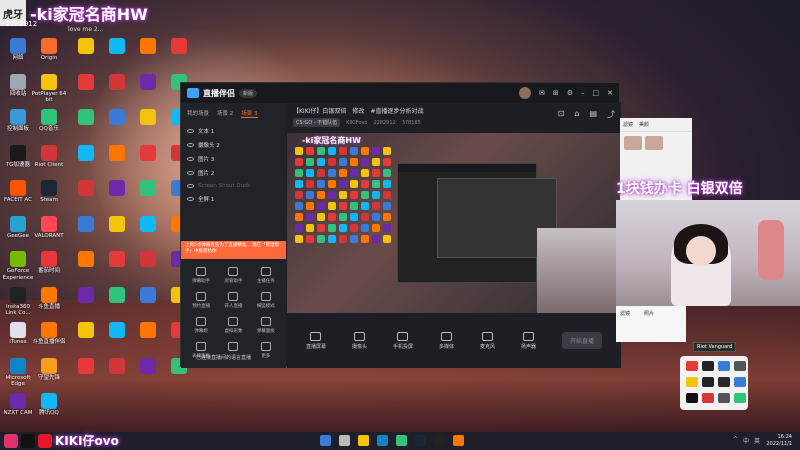 The height and width of the screenshot is (450, 800). Describe the element at coordinates (233, 145) in the screenshot. I see `scene-item: 摄像头 2` at that location.